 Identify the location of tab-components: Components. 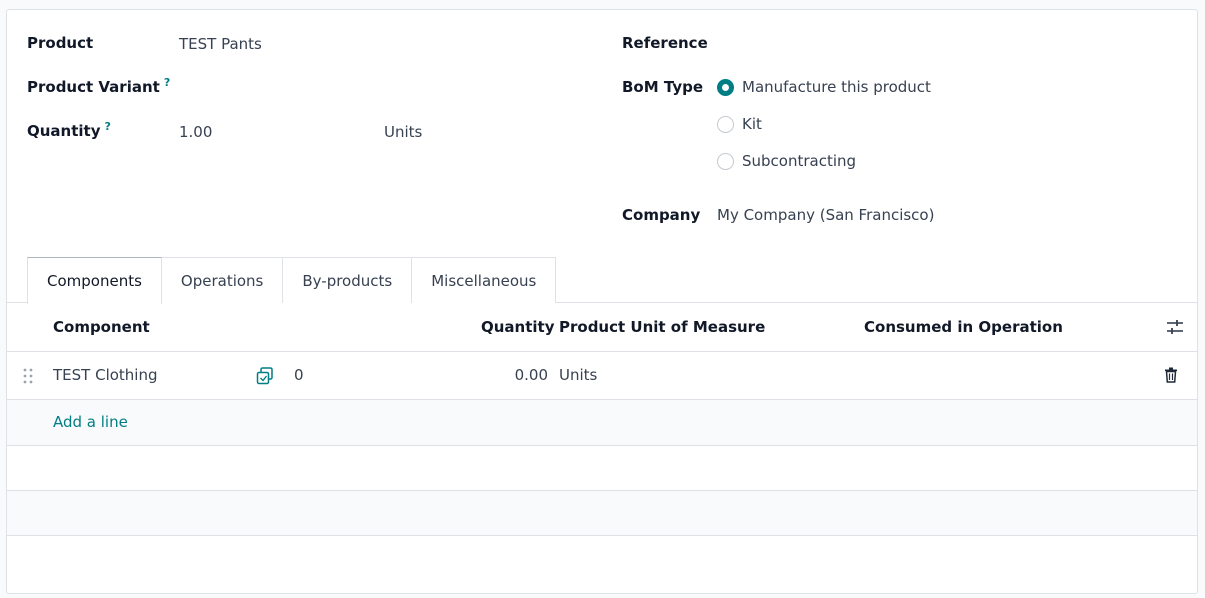
(94, 280).